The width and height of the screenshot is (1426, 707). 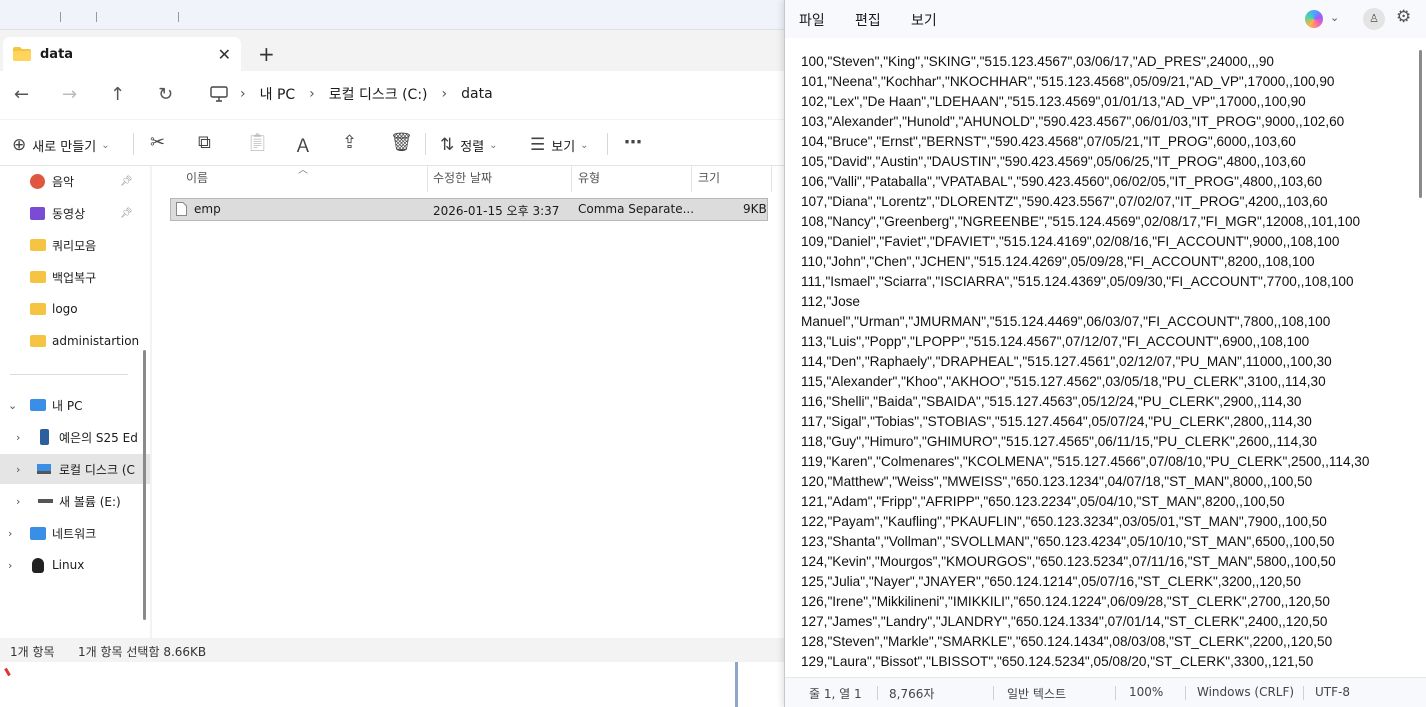 I want to click on nav-item-local-disk-c: › 로컬 디스크 (C, so click(x=75, y=469).